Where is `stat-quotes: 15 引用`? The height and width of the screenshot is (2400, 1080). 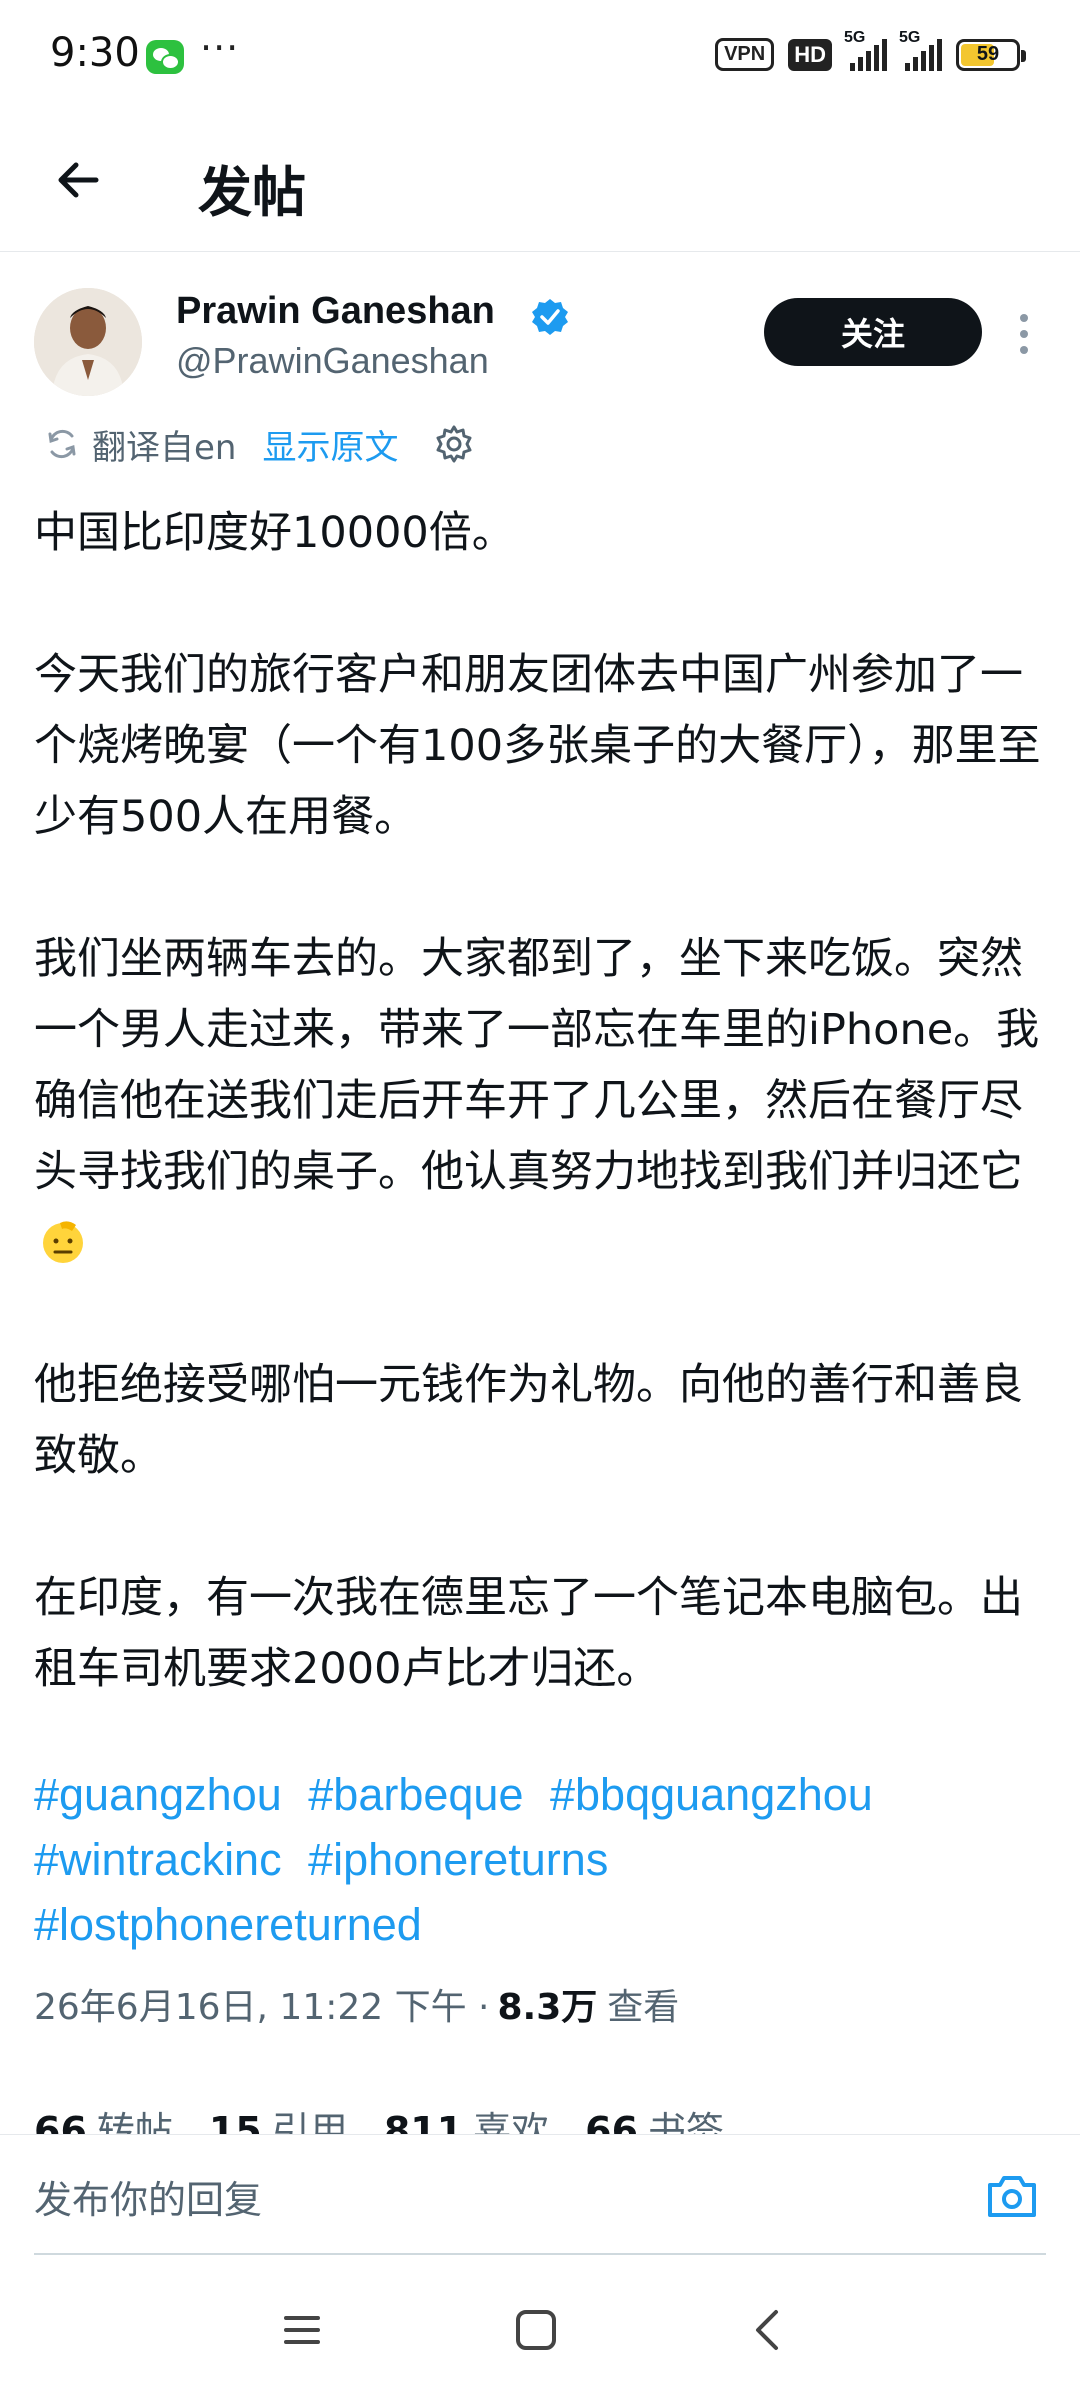
stat-quotes: 15 引用 is located at coordinates (278, 2117).